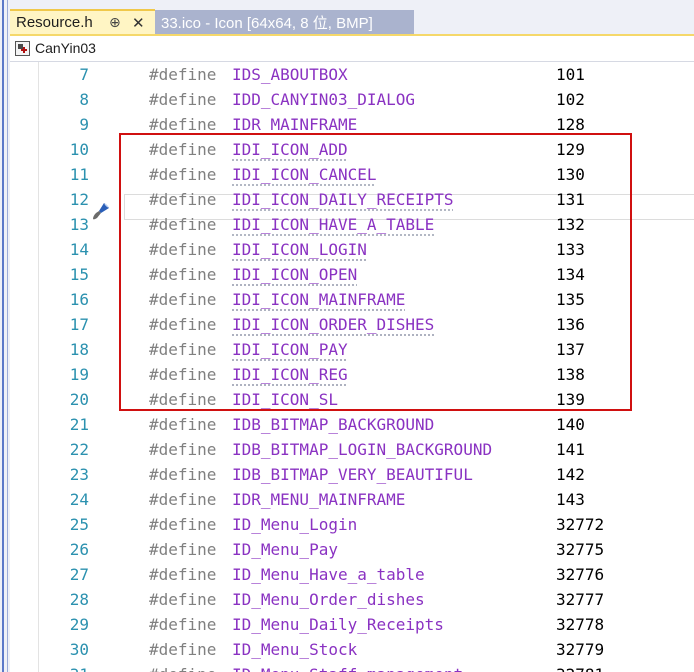 This screenshot has width=694, height=672. What do you see at coordinates (79, 324) in the screenshot?
I see `line-number: 17` at bounding box center [79, 324].